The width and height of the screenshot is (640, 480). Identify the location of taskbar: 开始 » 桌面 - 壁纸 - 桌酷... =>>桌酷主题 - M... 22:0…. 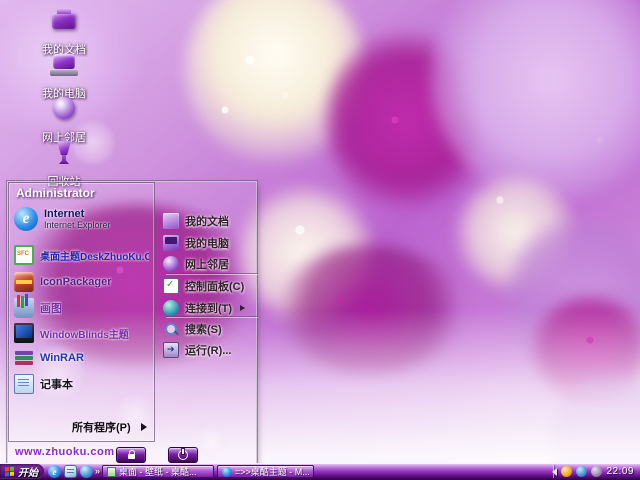
(320, 471).